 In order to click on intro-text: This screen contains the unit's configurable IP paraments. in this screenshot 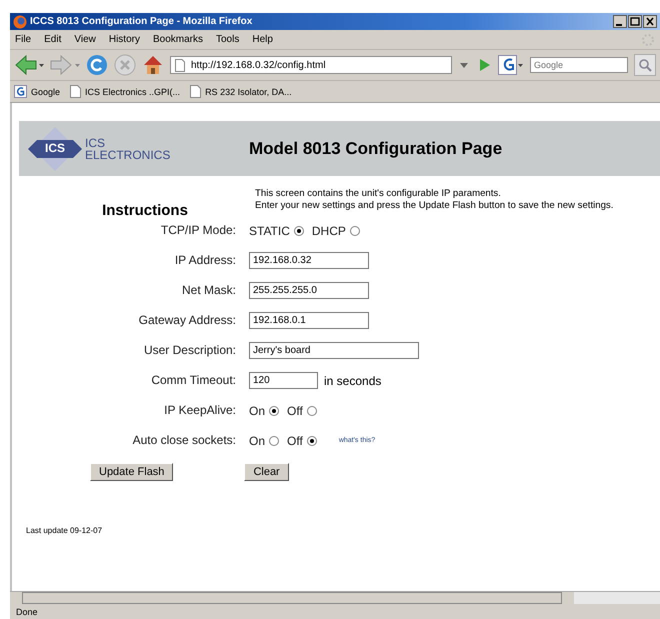, I will do `click(378, 194)`.